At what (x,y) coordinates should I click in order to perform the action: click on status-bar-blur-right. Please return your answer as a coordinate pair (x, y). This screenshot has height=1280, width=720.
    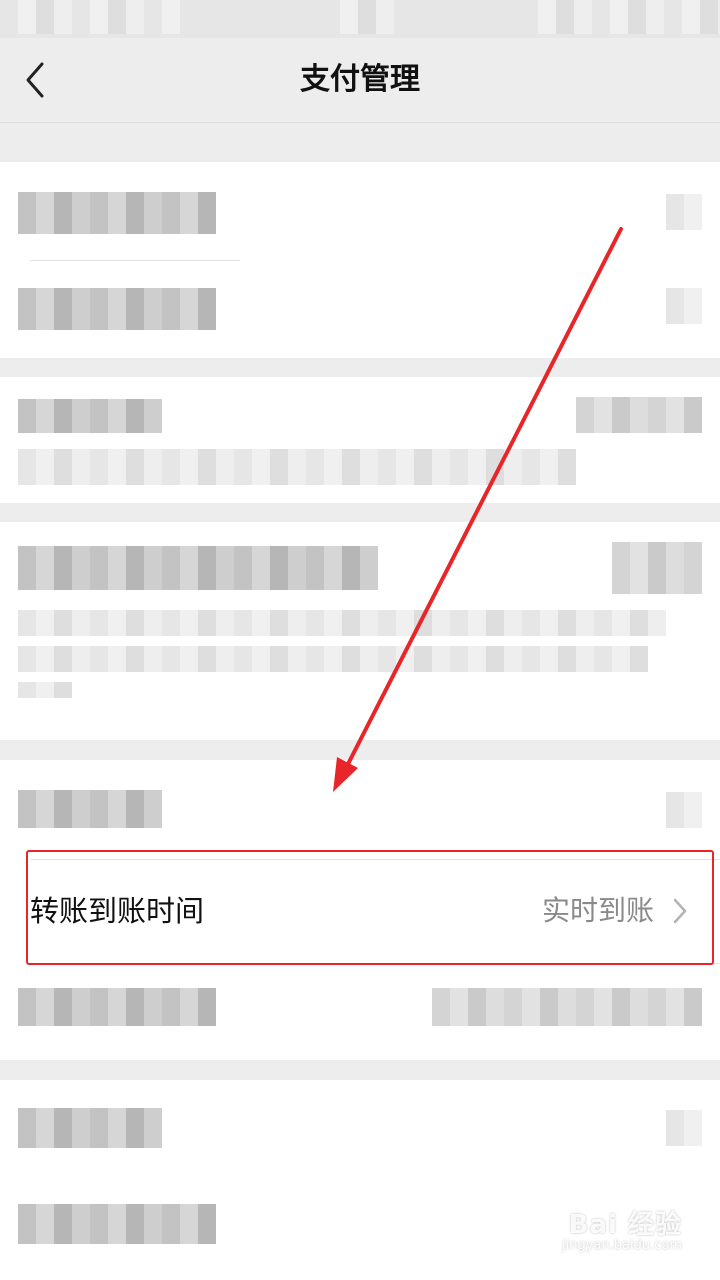
    Looking at the image, I should click on (620, 17).